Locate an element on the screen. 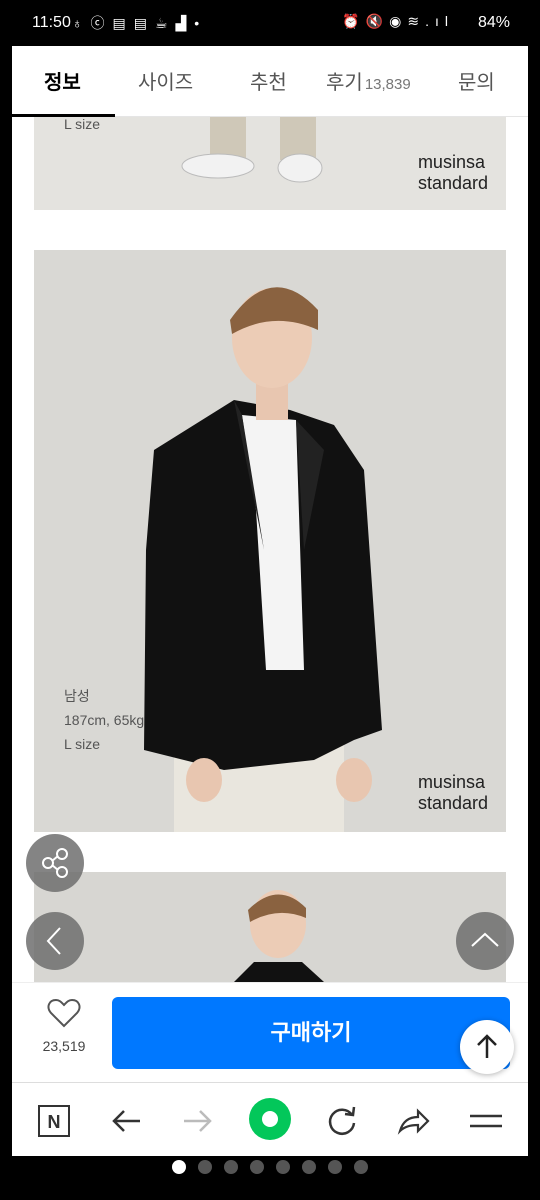  page-indicator is located at coordinates (270, 1170).